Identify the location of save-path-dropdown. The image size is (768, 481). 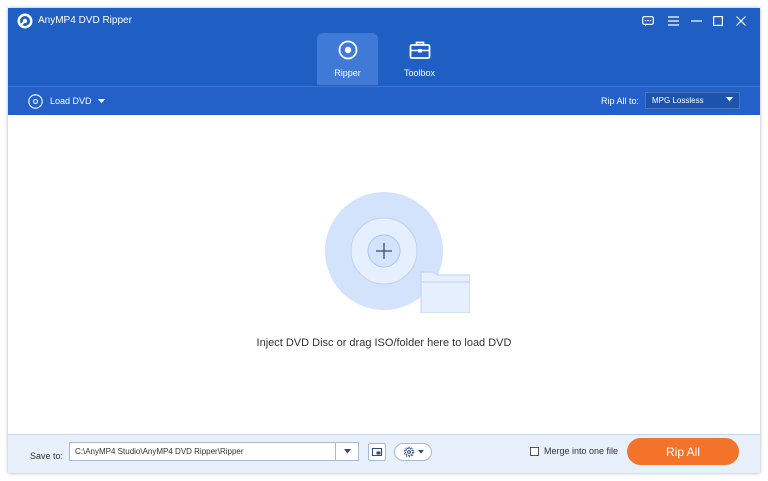
(346, 451).